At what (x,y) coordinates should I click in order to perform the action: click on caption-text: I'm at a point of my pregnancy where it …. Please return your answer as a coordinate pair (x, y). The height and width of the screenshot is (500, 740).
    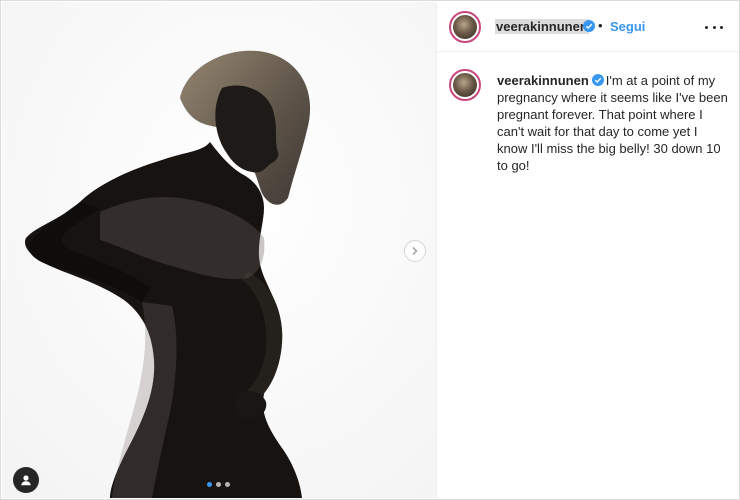
    Looking at the image, I should click on (612, 123).